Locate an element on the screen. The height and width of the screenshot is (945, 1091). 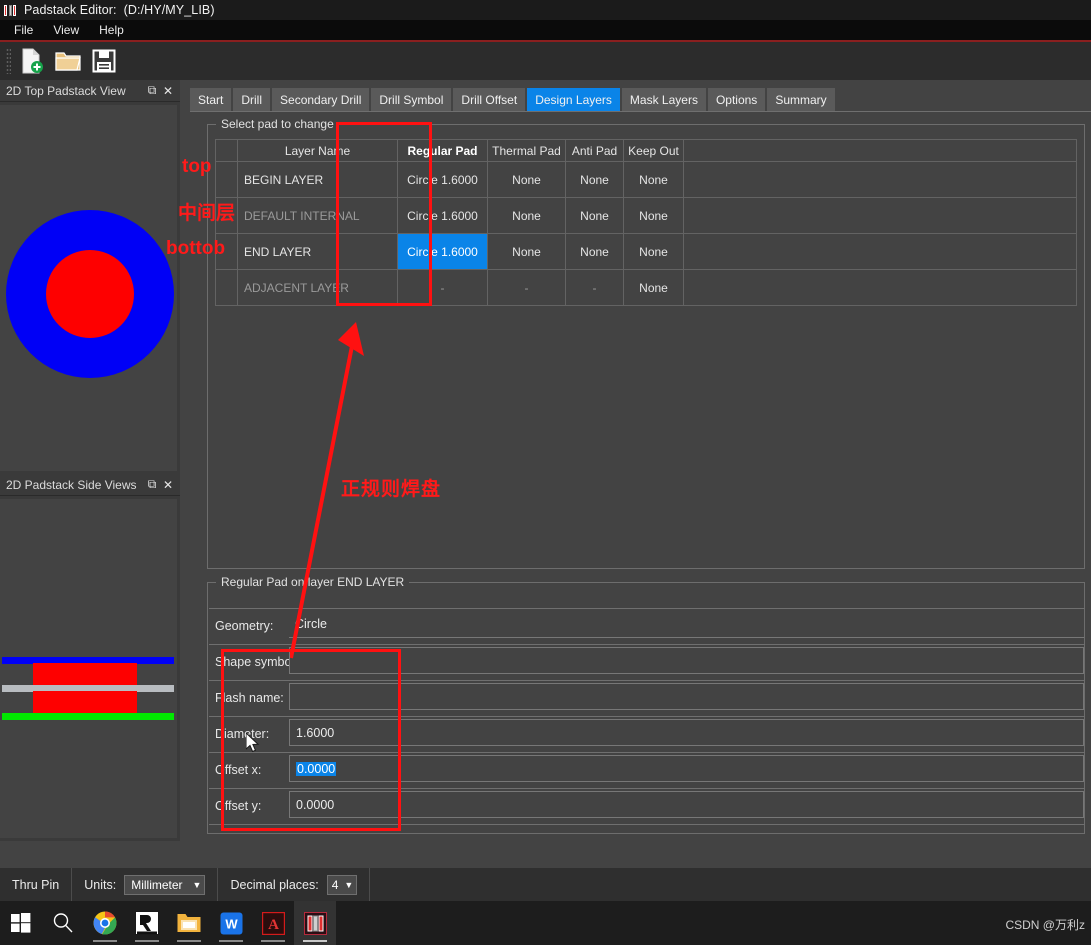
input-geometry: Circle is located at coordinates (686, 624).